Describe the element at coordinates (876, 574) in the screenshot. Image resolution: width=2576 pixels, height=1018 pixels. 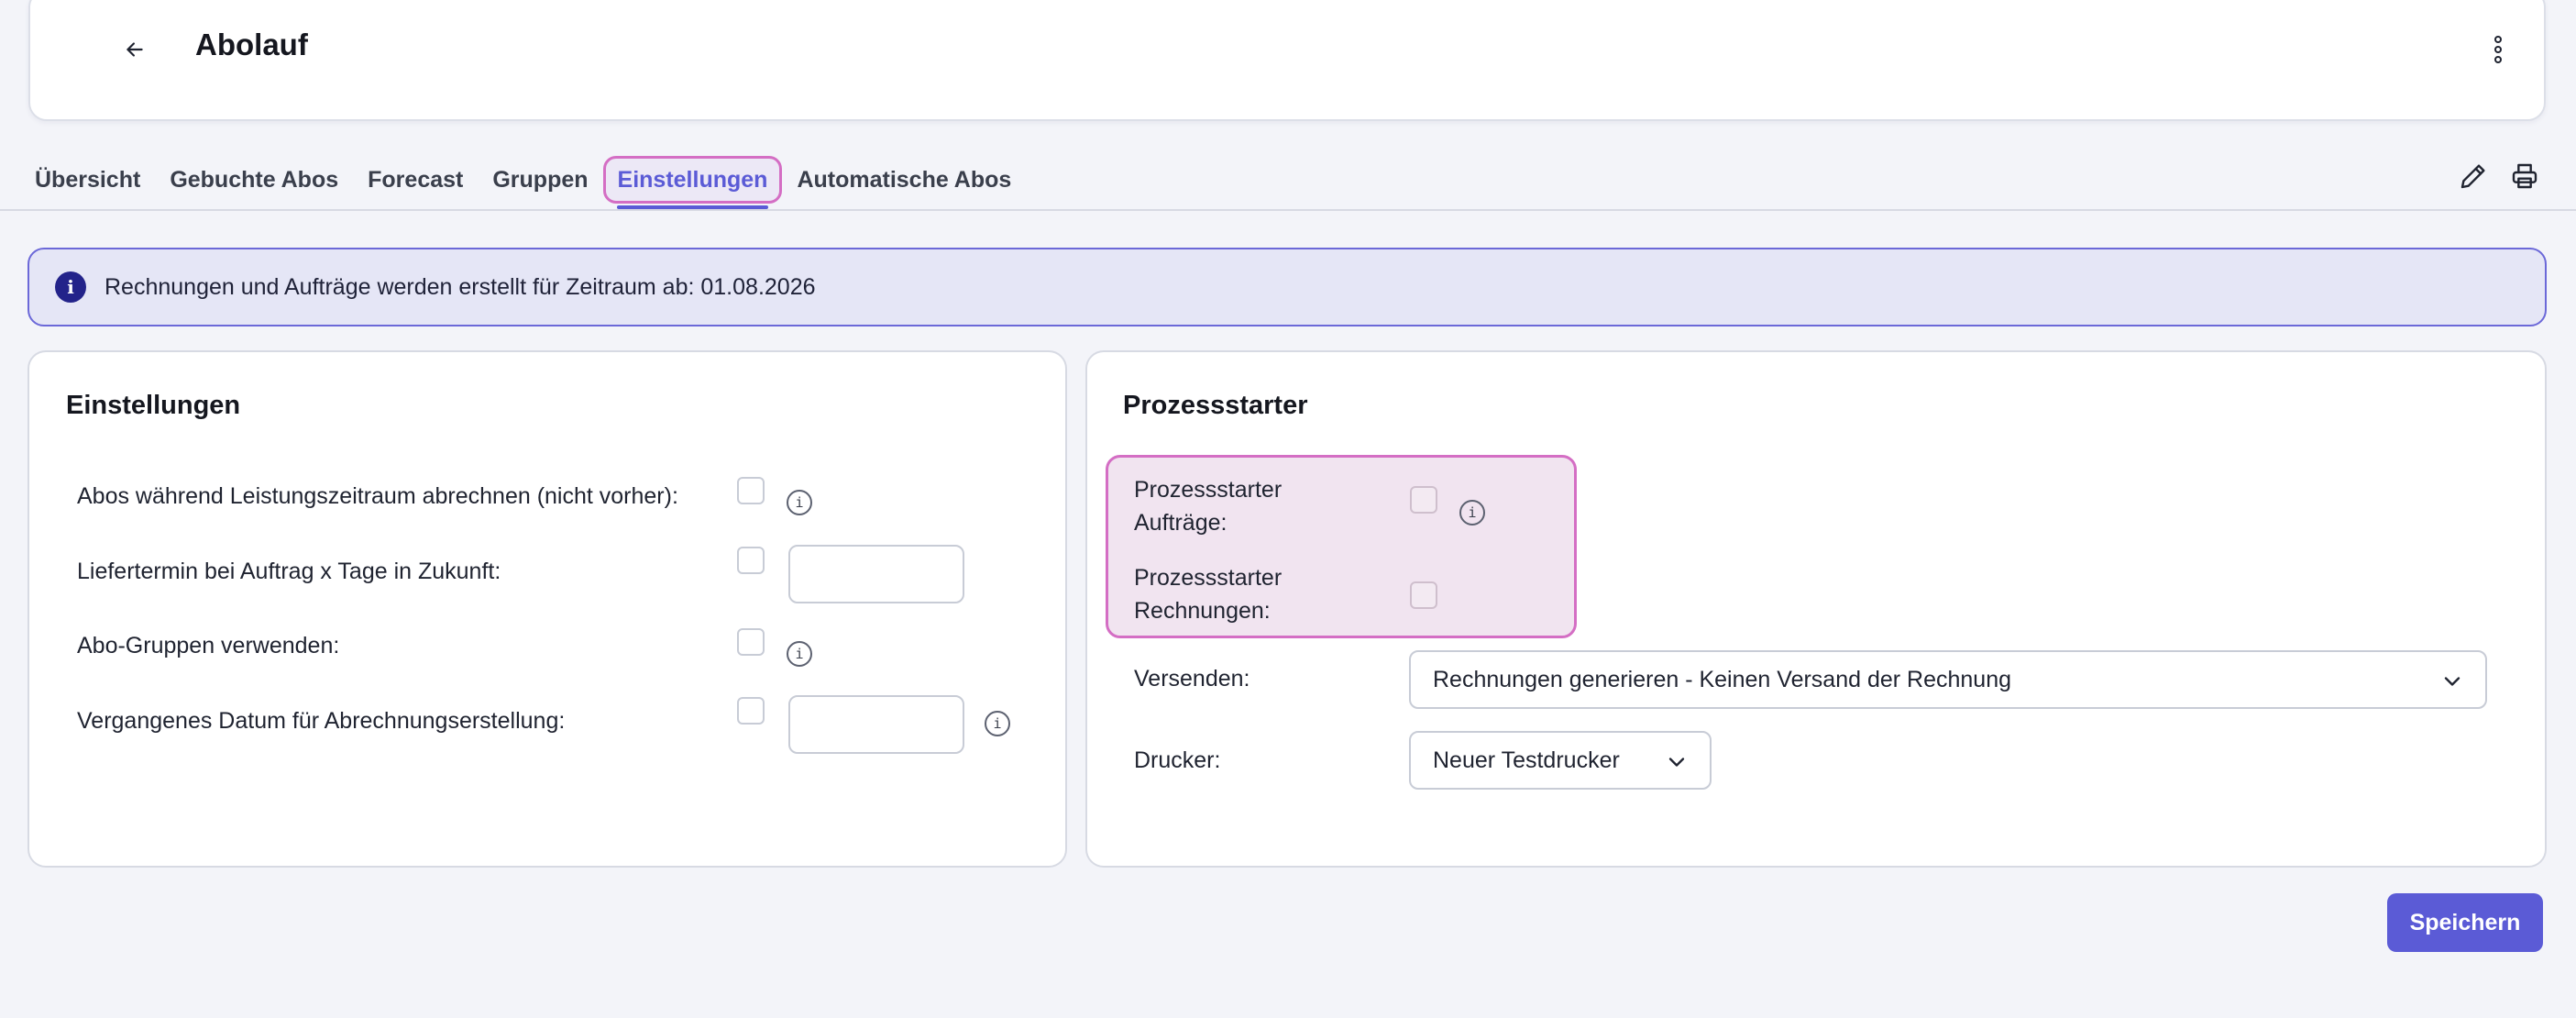
I see `liefertermin-days-input` at that location.